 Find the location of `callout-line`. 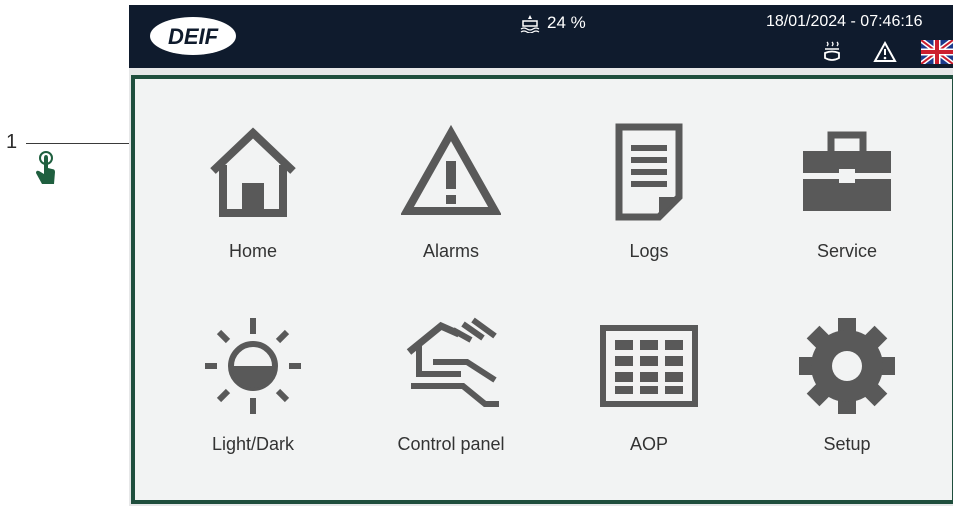

callout-line is located at coordinates (79, 143).